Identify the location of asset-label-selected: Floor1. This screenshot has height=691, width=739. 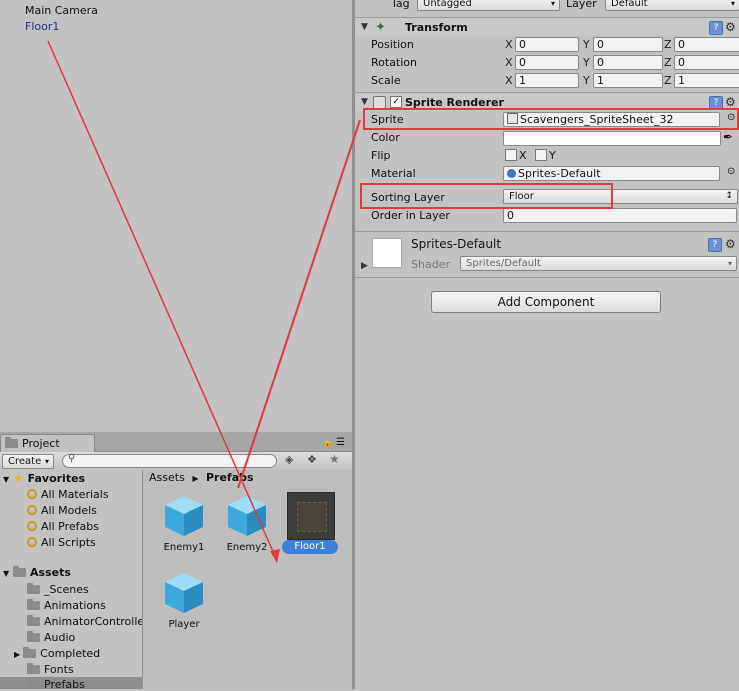
(310, 547).